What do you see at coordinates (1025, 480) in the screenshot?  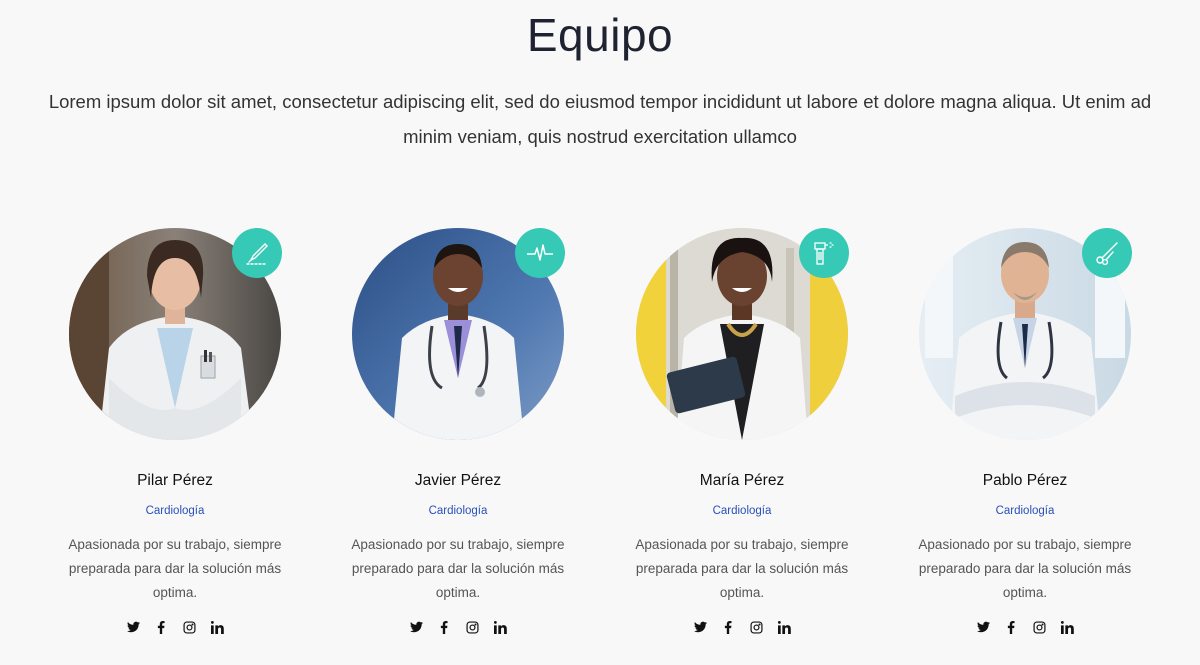 I see `member-name: Pablo Pérez` at bounding box center [1025, 480].